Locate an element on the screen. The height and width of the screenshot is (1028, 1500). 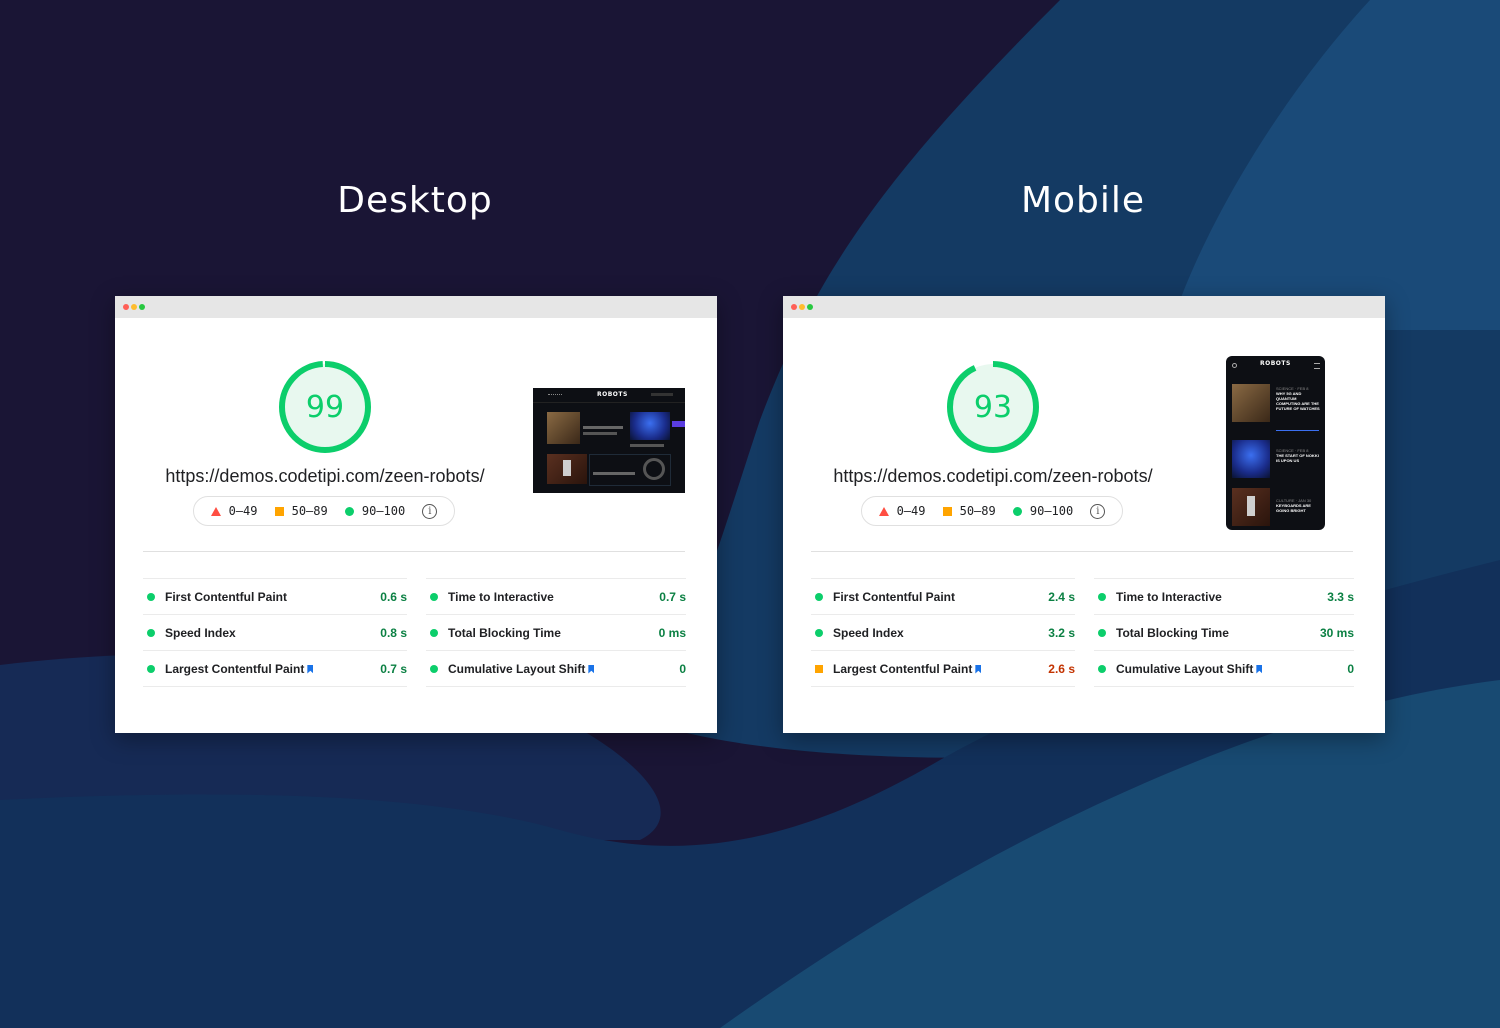
metric-largest-contentful-paint: Largest Contentful Paint 0.7 s is located at coordinates (275, 668).